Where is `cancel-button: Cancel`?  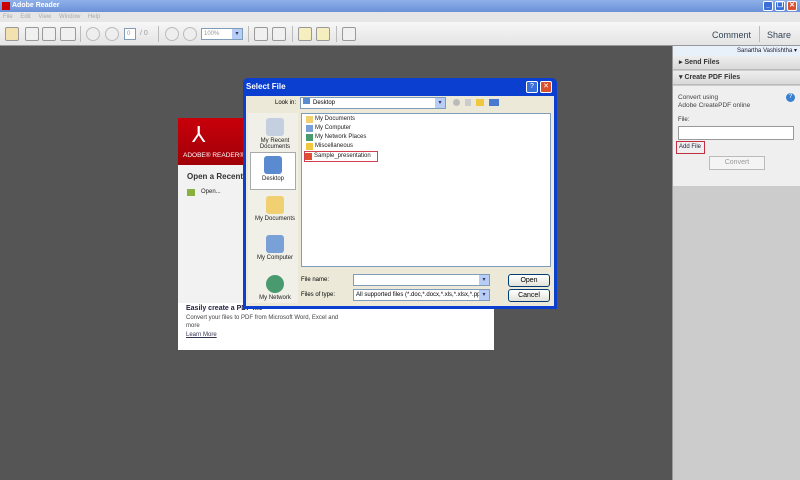 cancel-button: Cancel is located at coordinates (529, 295).